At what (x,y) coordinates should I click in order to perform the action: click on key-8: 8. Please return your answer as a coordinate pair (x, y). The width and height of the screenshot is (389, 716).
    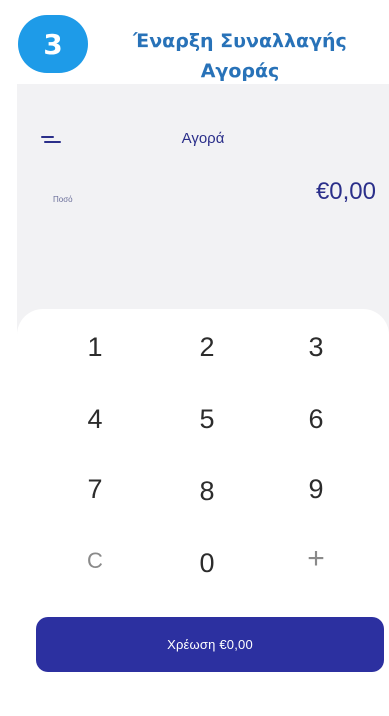
    Looking at the image, I should click on (207, 491).